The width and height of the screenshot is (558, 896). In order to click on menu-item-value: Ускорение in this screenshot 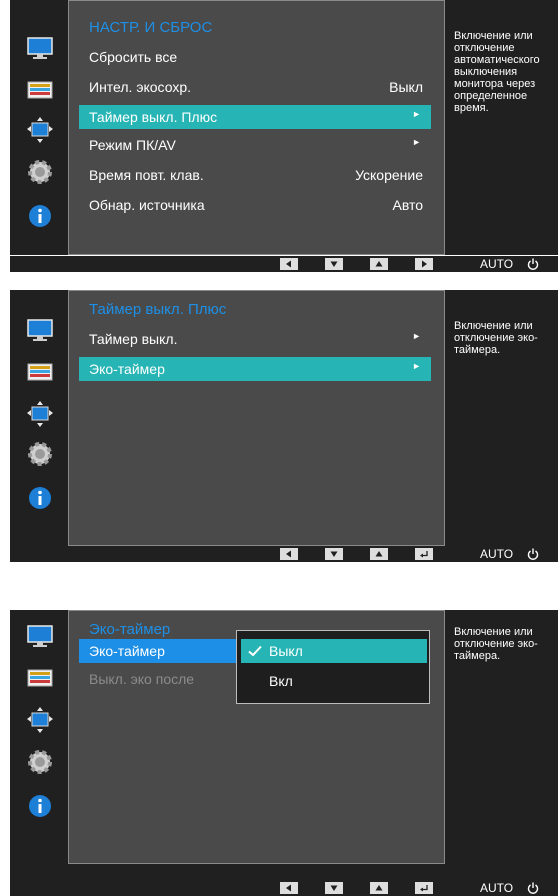, I will do `click(389, 175)`.